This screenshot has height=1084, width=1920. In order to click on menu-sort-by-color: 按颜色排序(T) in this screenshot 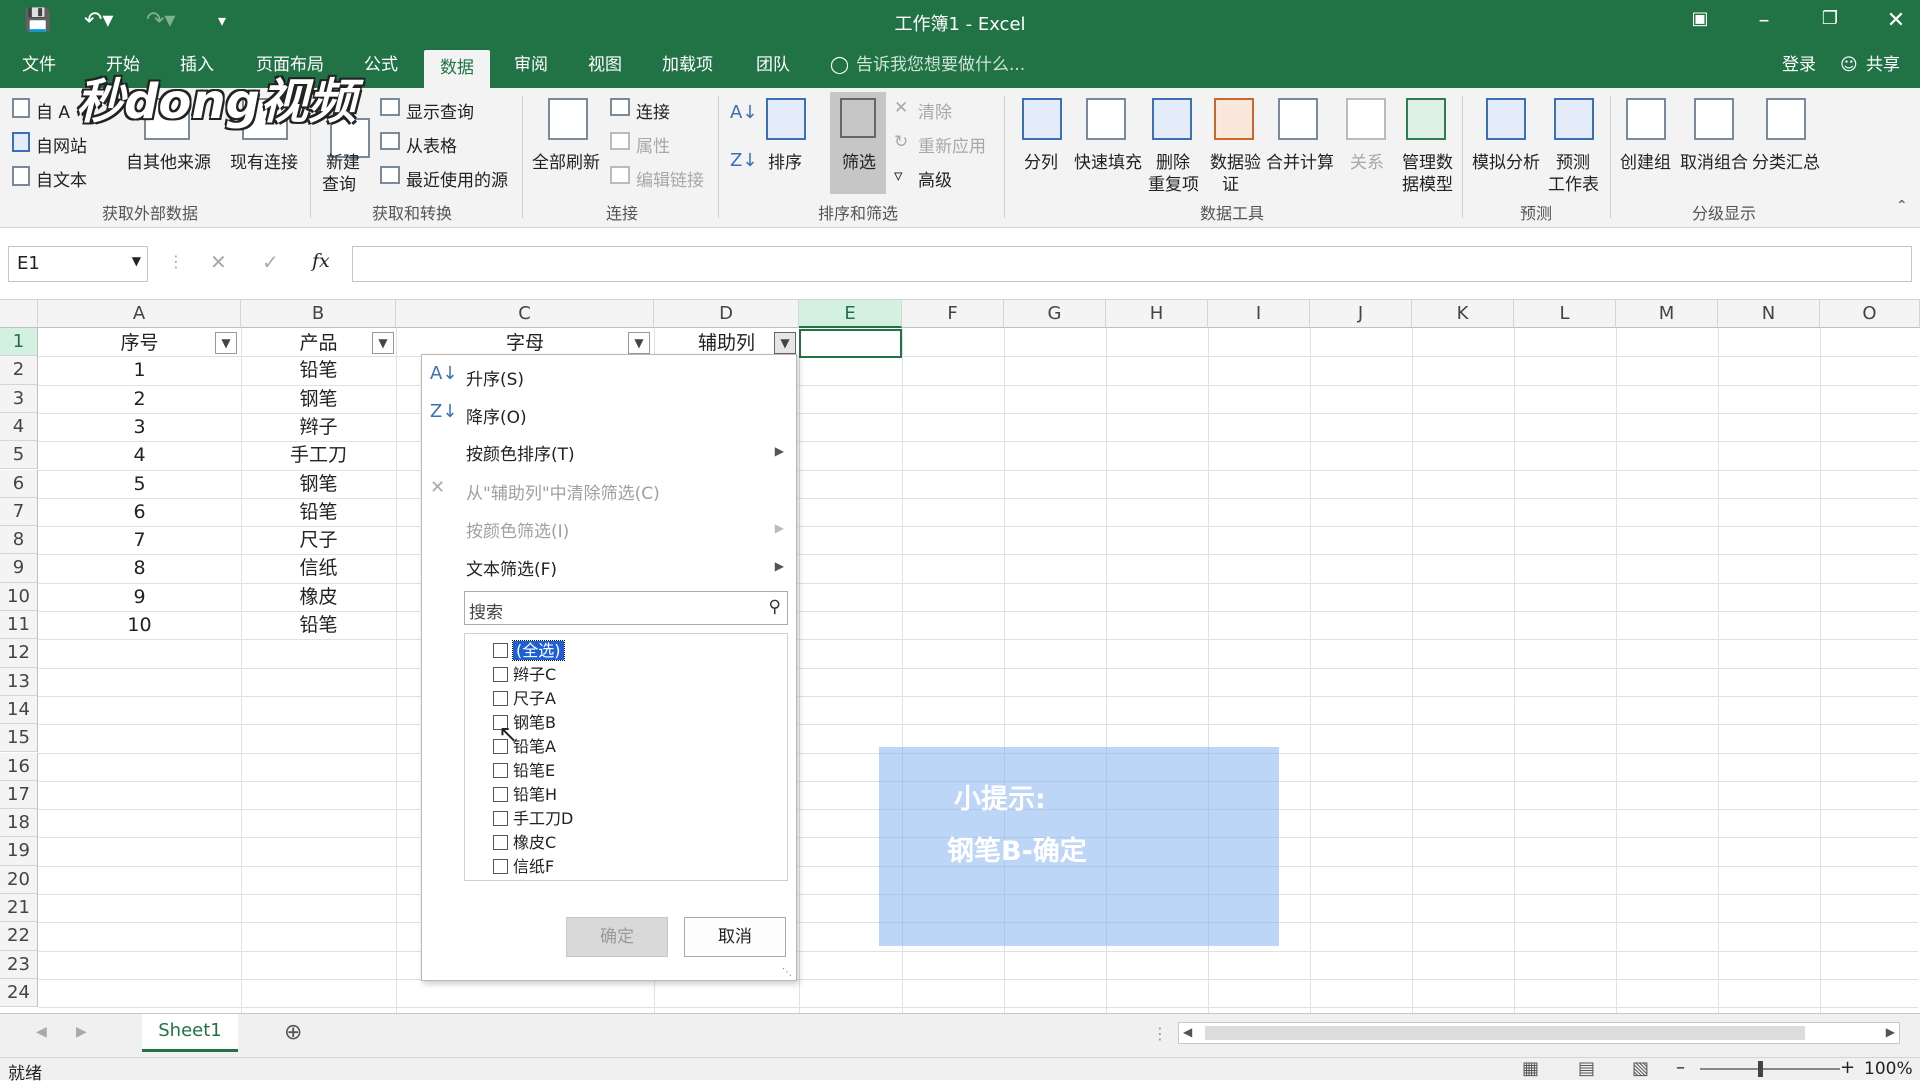, I will do `click(520, 452)`.